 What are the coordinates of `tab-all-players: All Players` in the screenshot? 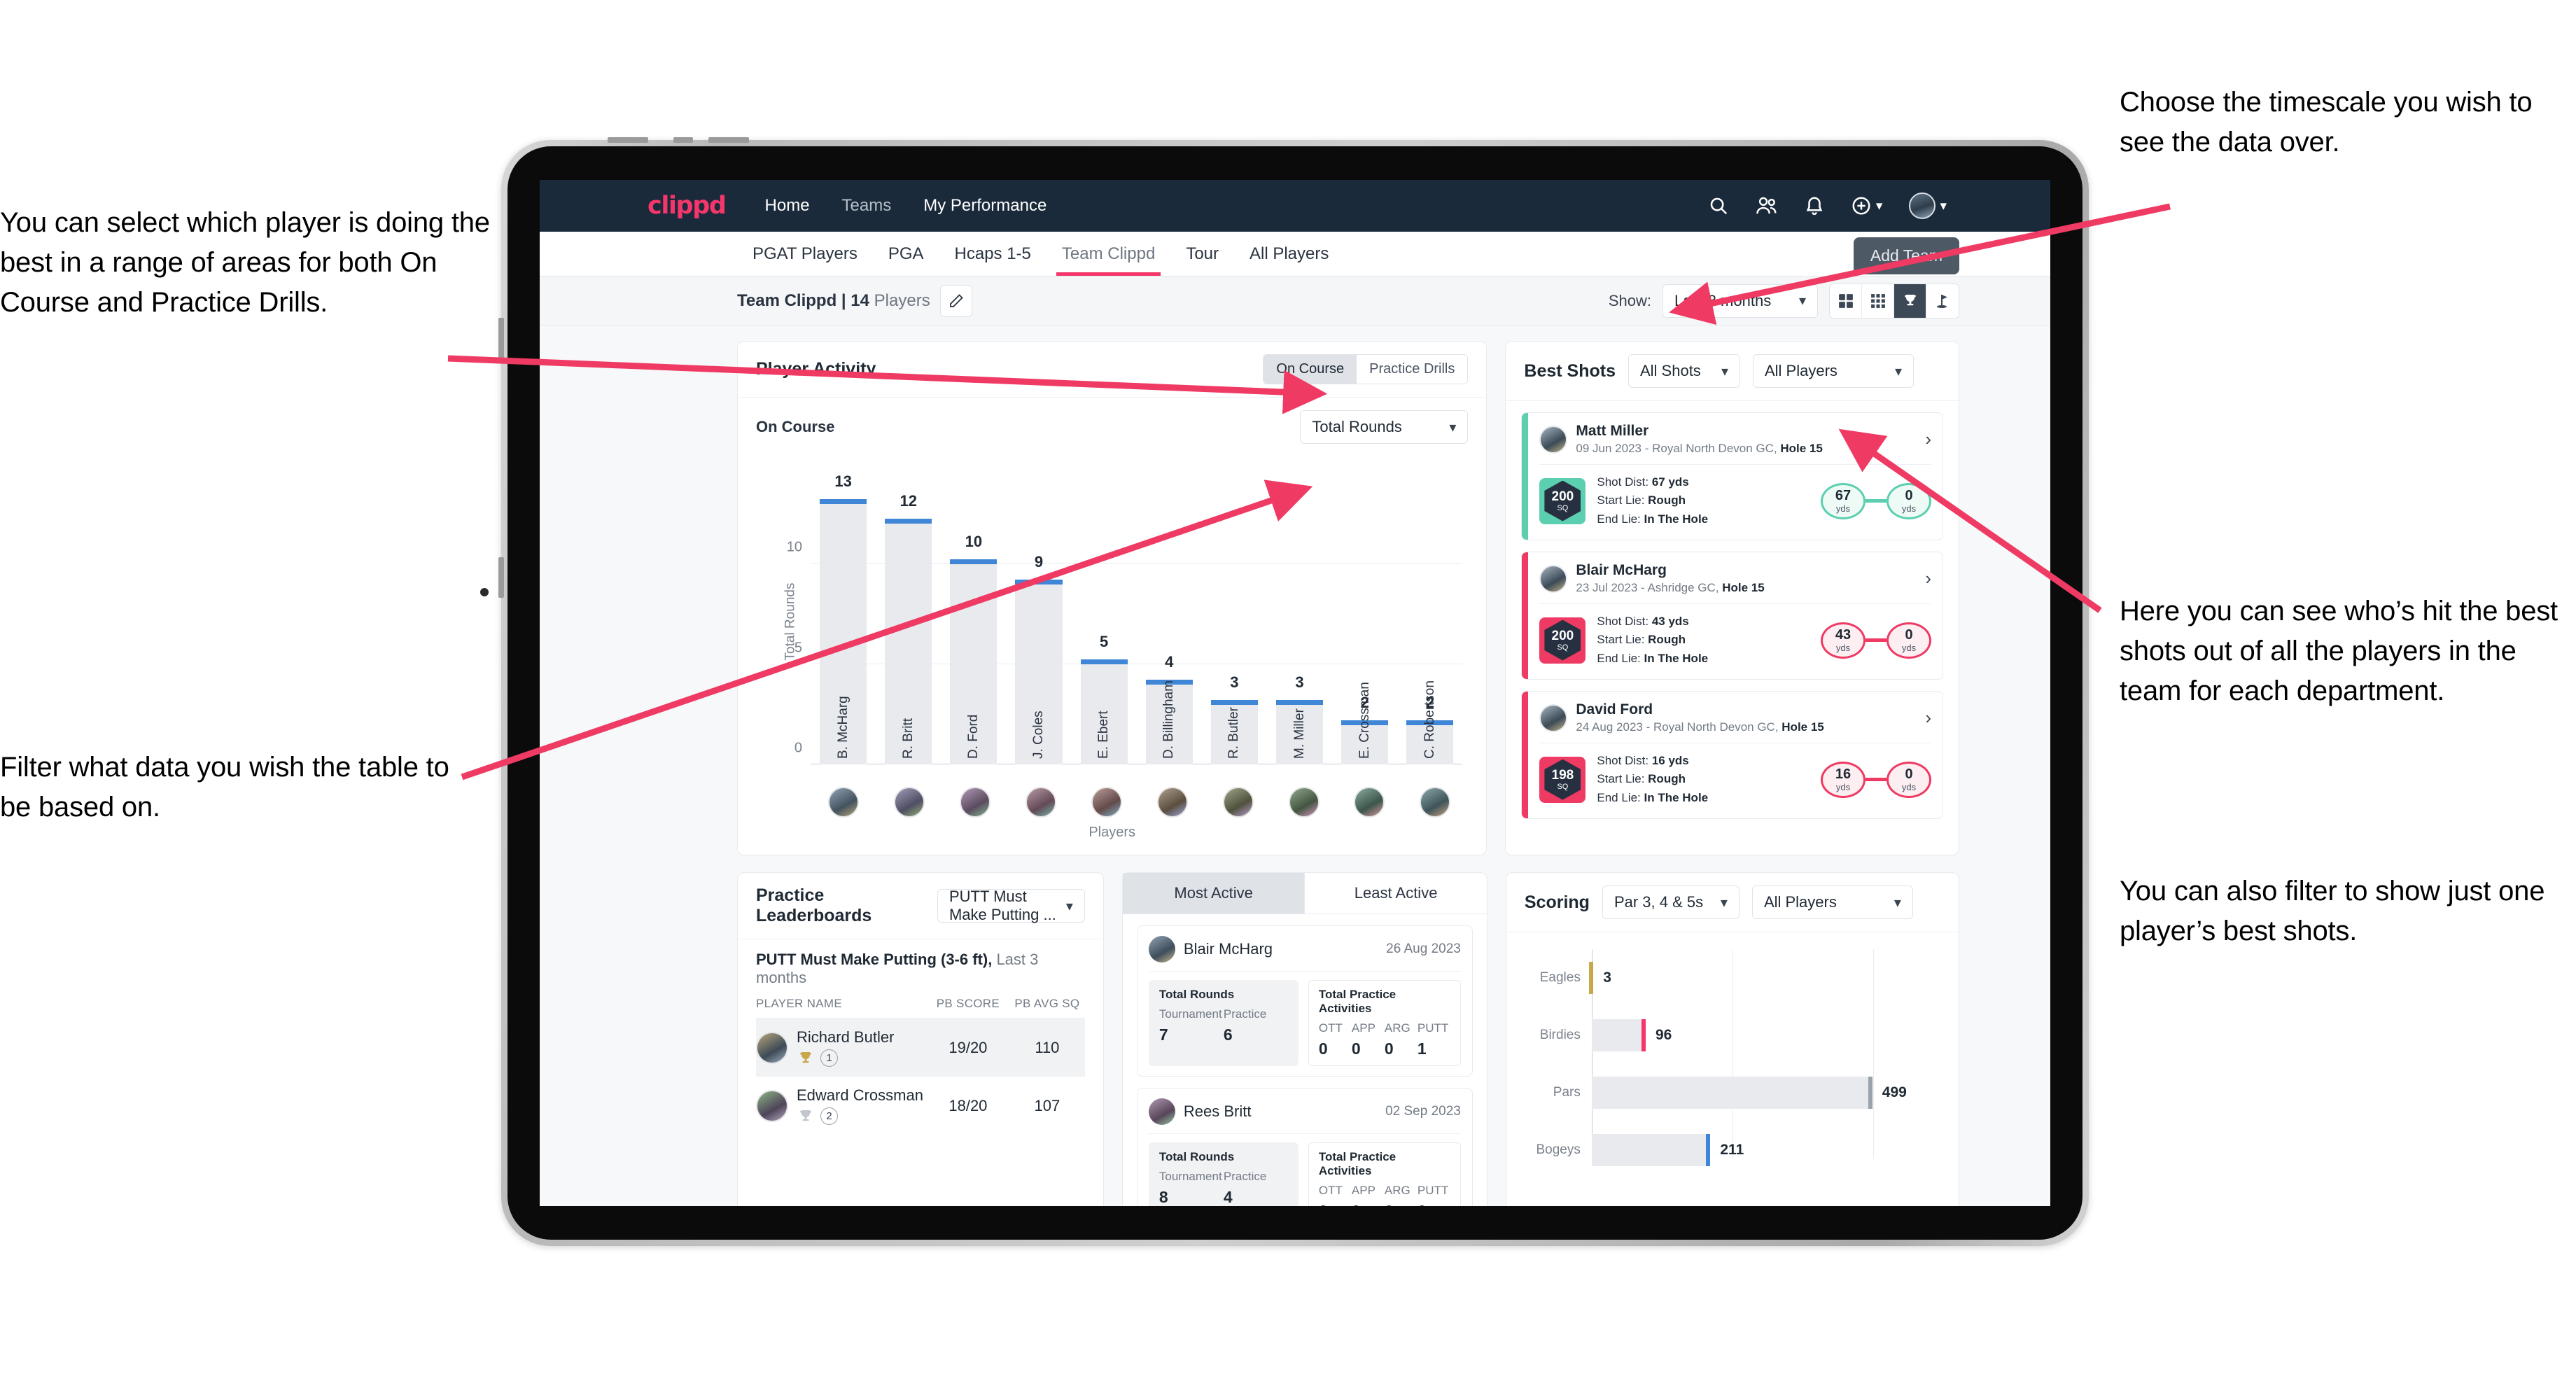 It's located at (1289, 254).